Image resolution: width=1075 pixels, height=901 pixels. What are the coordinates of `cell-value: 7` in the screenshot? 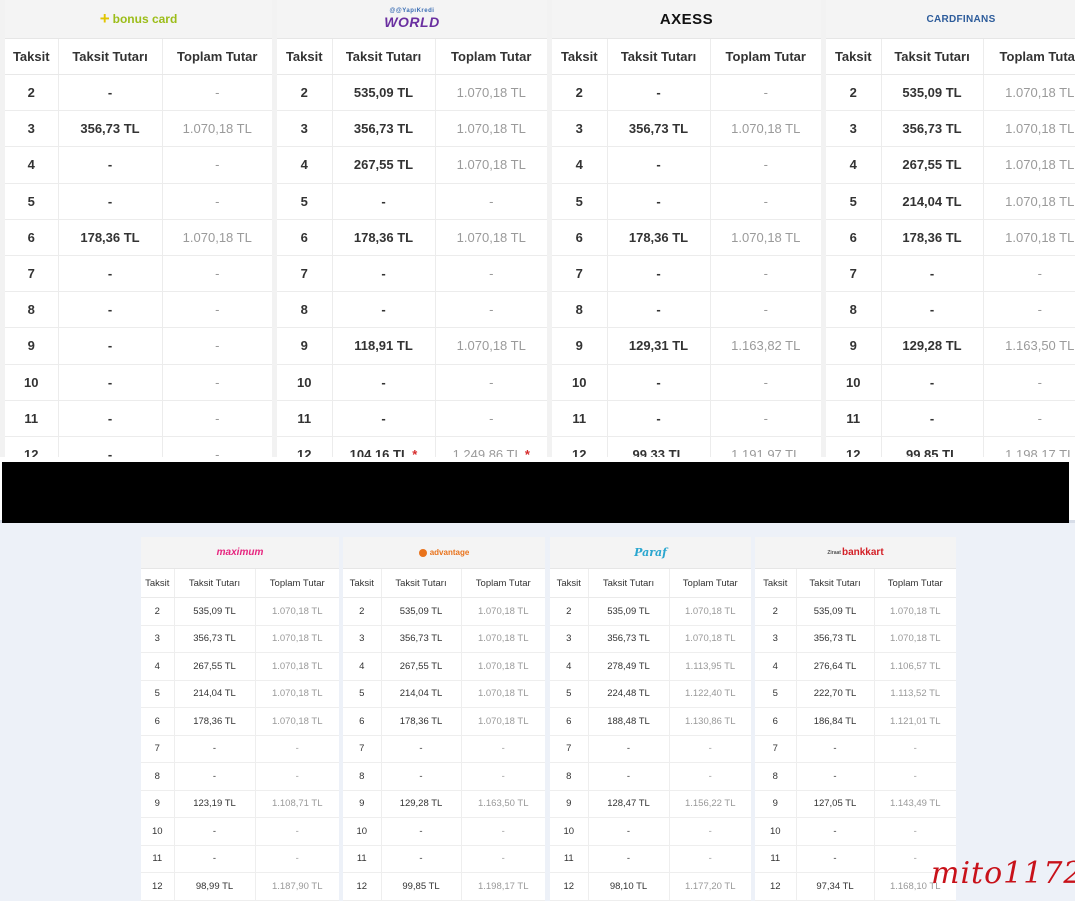 It's located at (362, 749).